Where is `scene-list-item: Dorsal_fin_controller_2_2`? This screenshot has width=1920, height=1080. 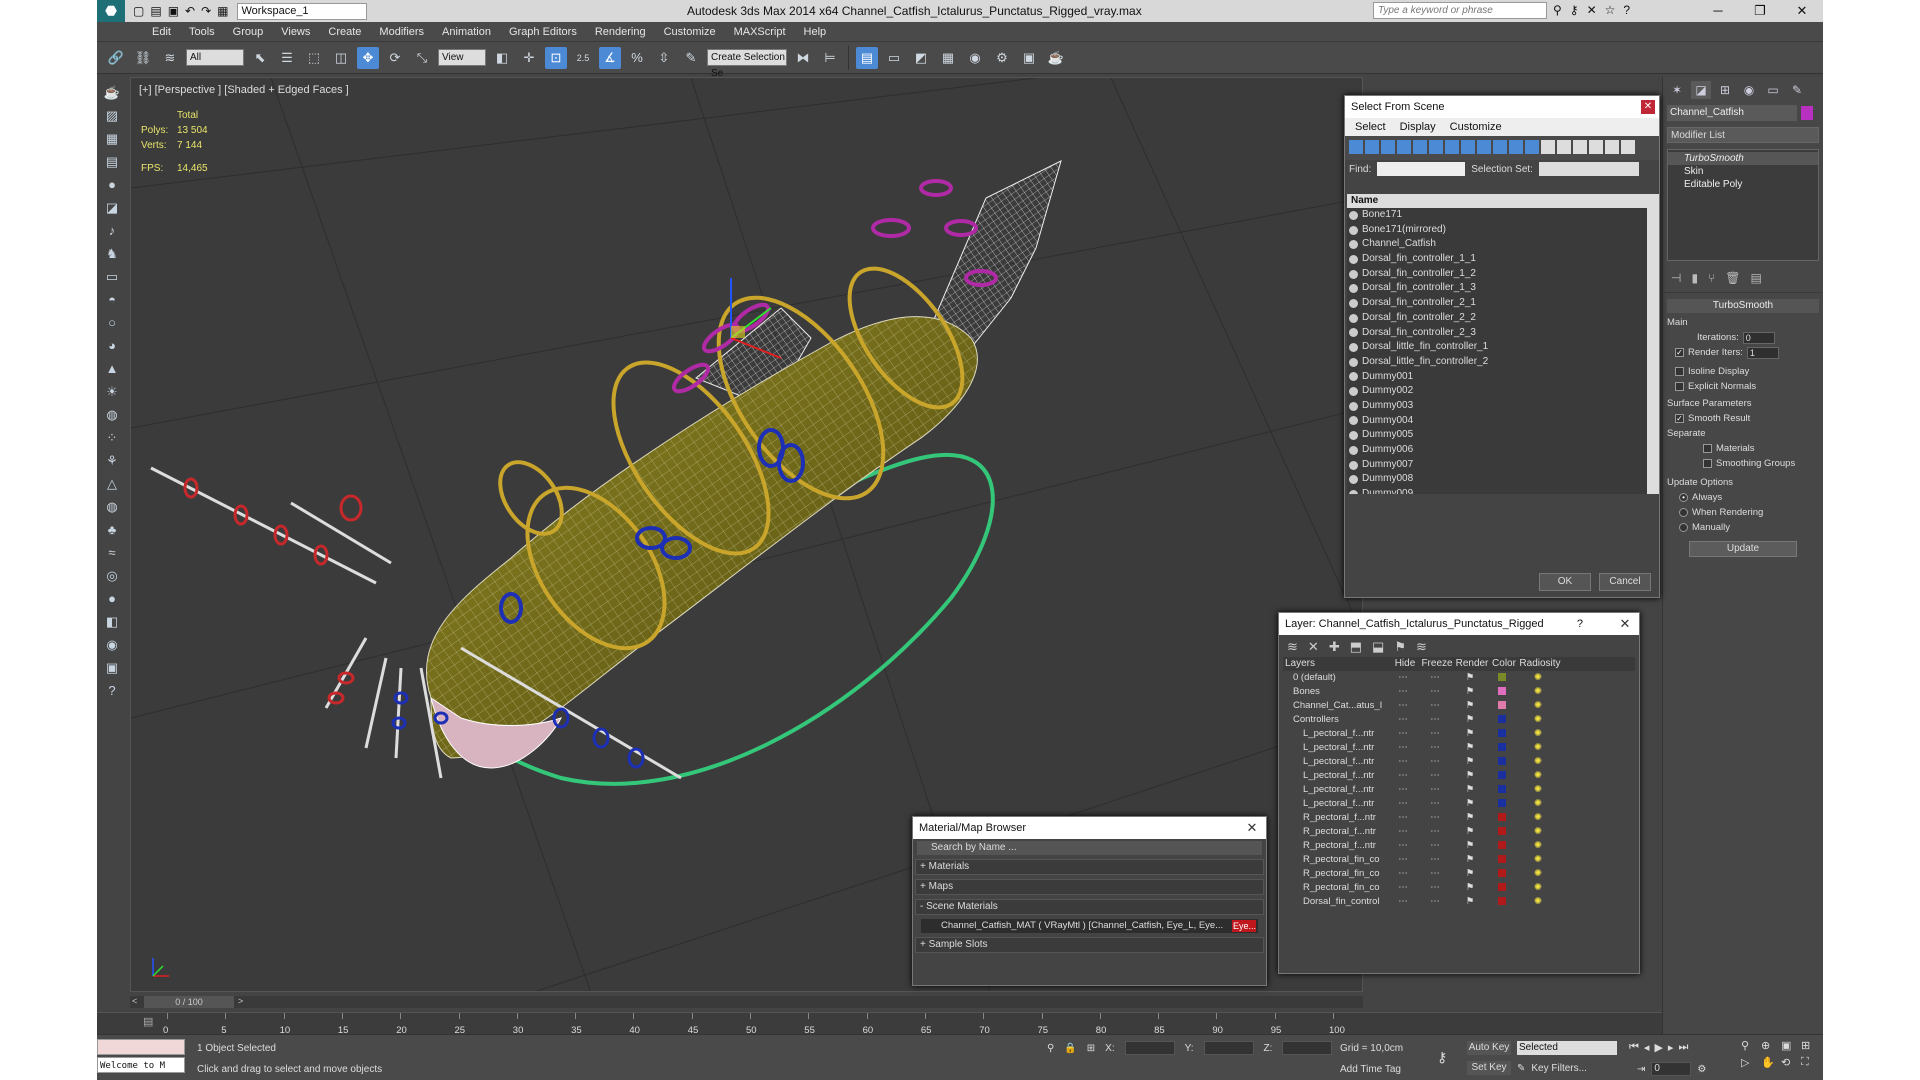 scene-list-item: Dorsal_fin_controller_2_2 is located at coordinates (1503, 318).